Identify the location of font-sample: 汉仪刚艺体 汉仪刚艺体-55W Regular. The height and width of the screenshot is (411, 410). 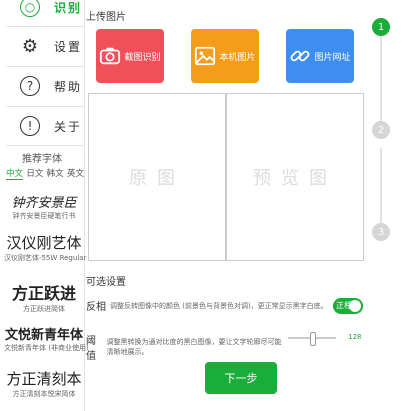
(45, 247).